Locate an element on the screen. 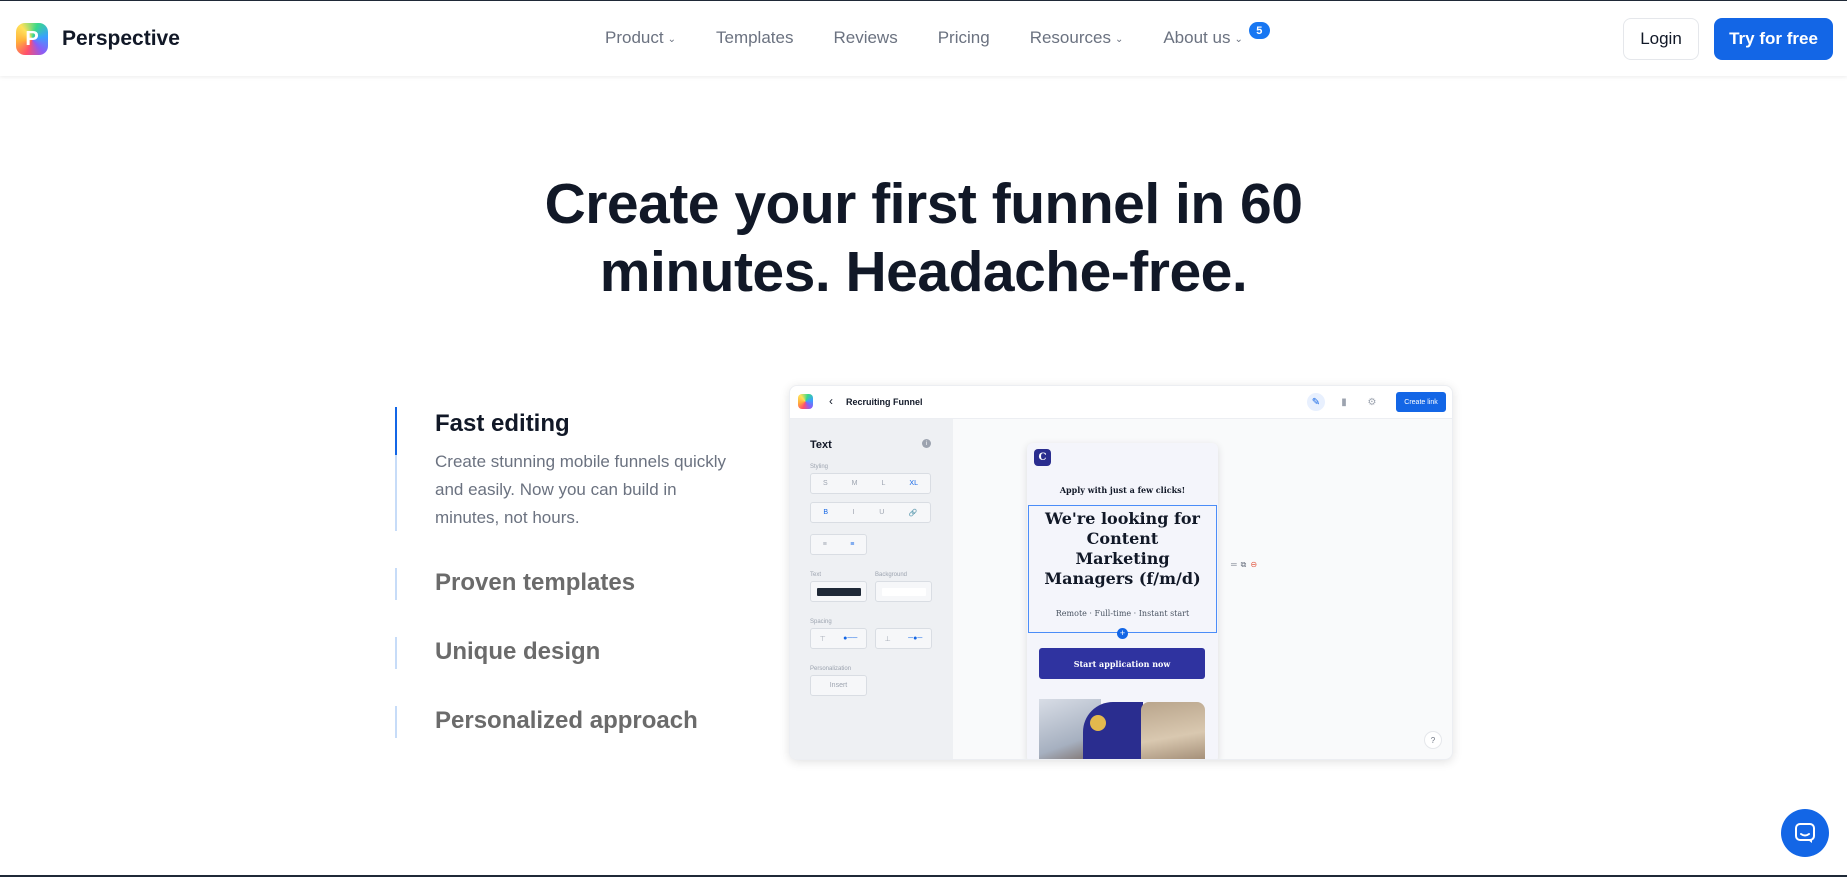  copy-icon: ⧉ is located at coordinates (1243, 564).